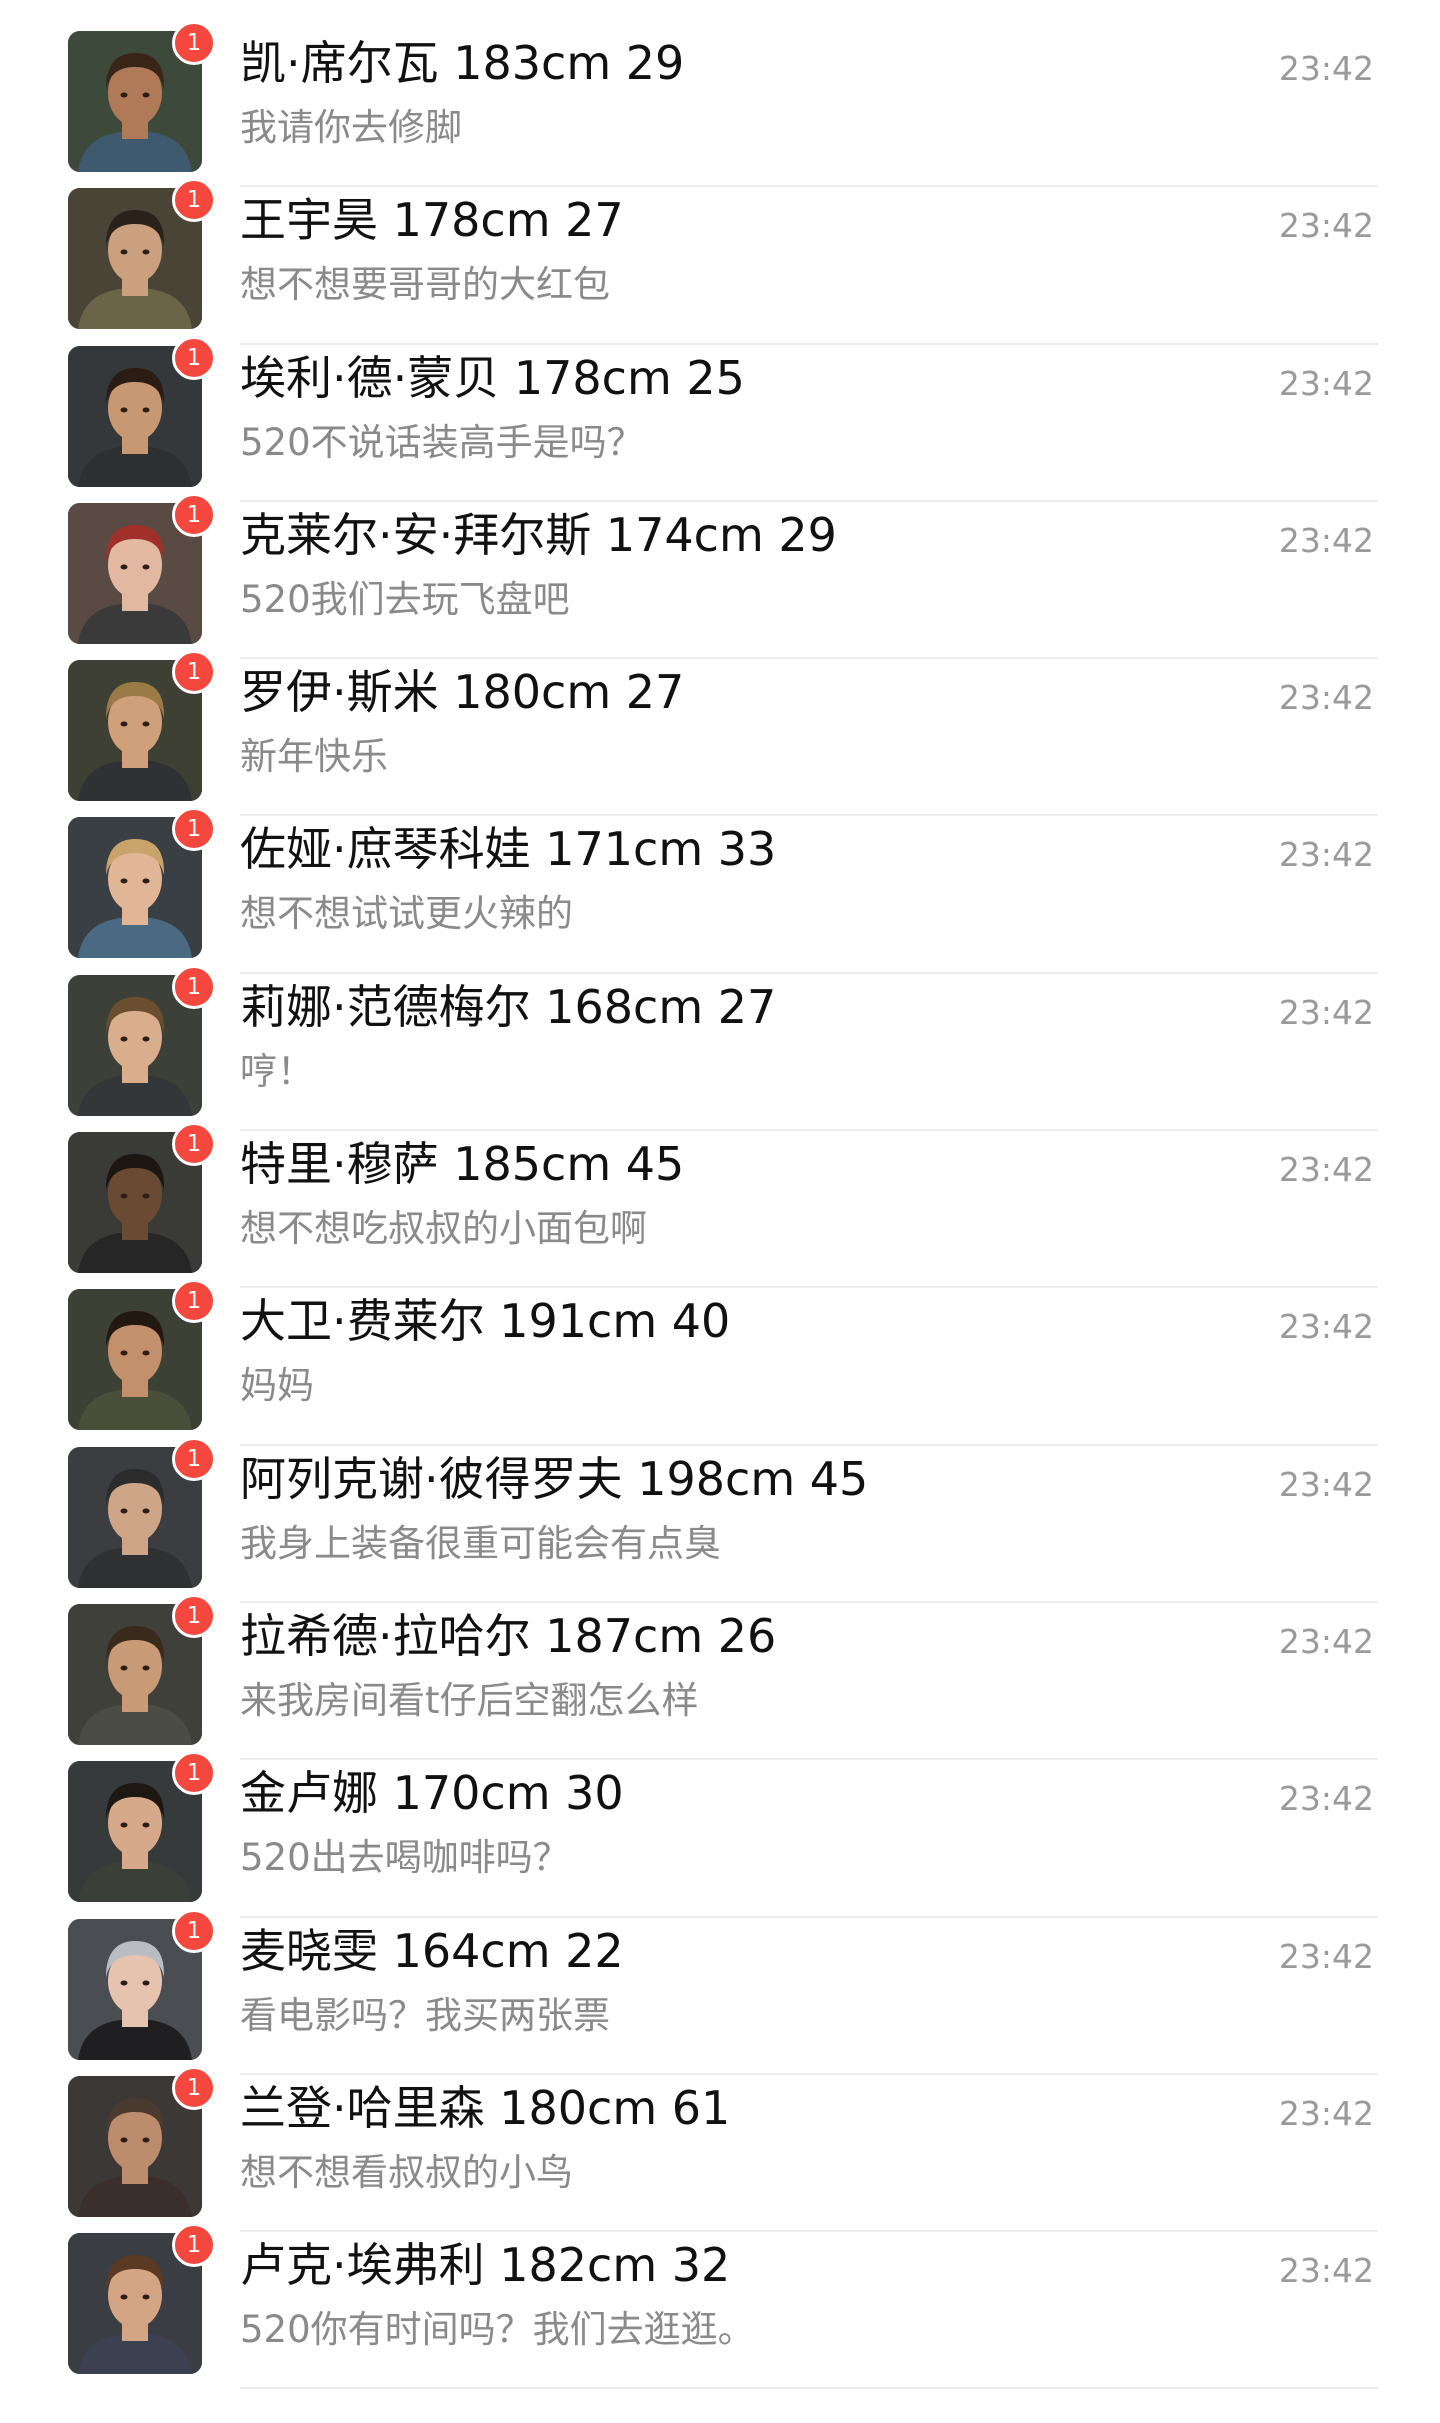 The width and height of the screenshot is (1440, 2423). I want to click on message-preview: 妈妈, so click(277, 1386).